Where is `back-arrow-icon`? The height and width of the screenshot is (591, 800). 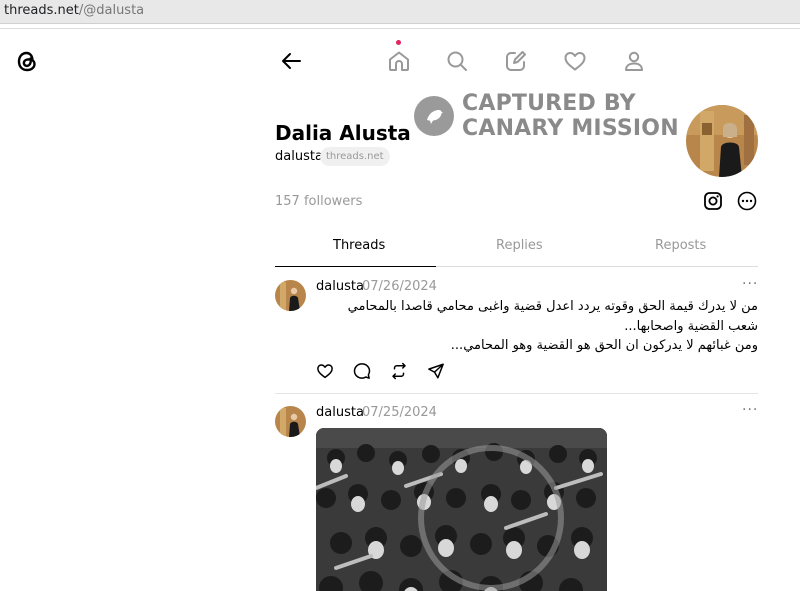 back-arrow-icon is located at coordinates (291, 61).